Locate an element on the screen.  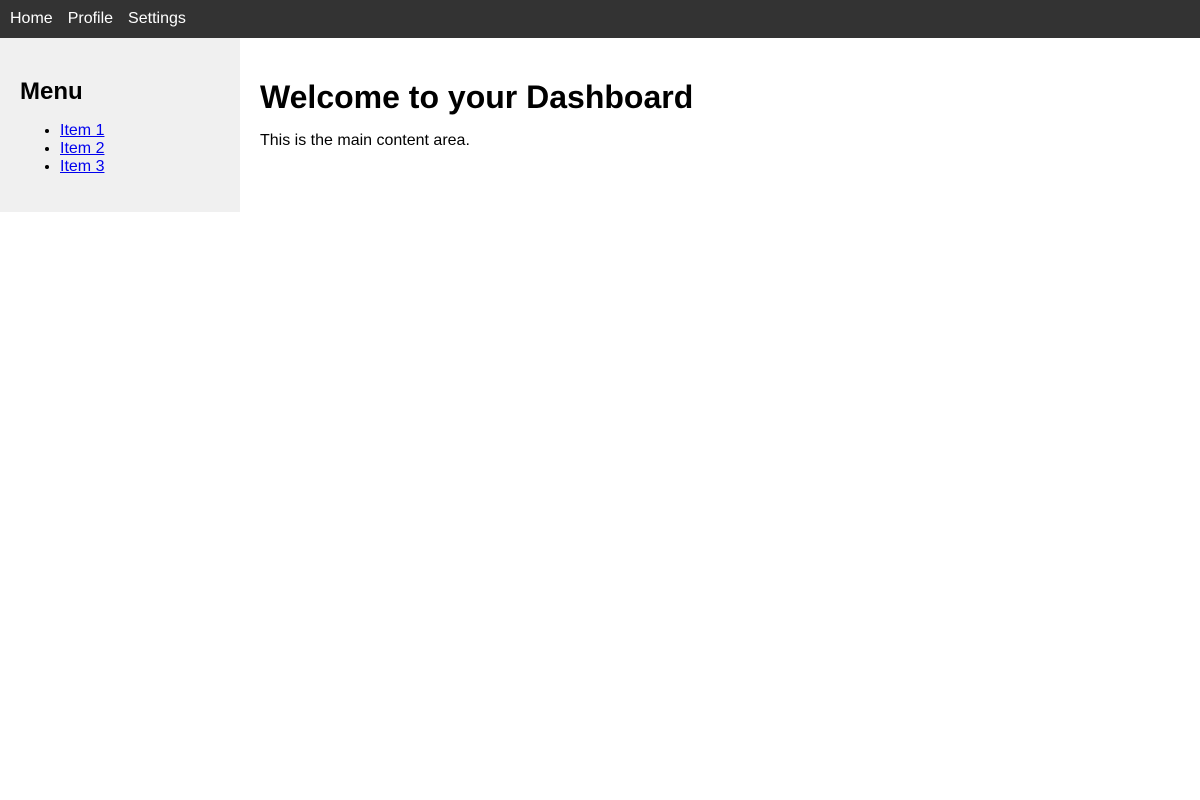
sidebar-menu-list: Item 1 Item 2 Item 3 is located at coordinates (120, 149).